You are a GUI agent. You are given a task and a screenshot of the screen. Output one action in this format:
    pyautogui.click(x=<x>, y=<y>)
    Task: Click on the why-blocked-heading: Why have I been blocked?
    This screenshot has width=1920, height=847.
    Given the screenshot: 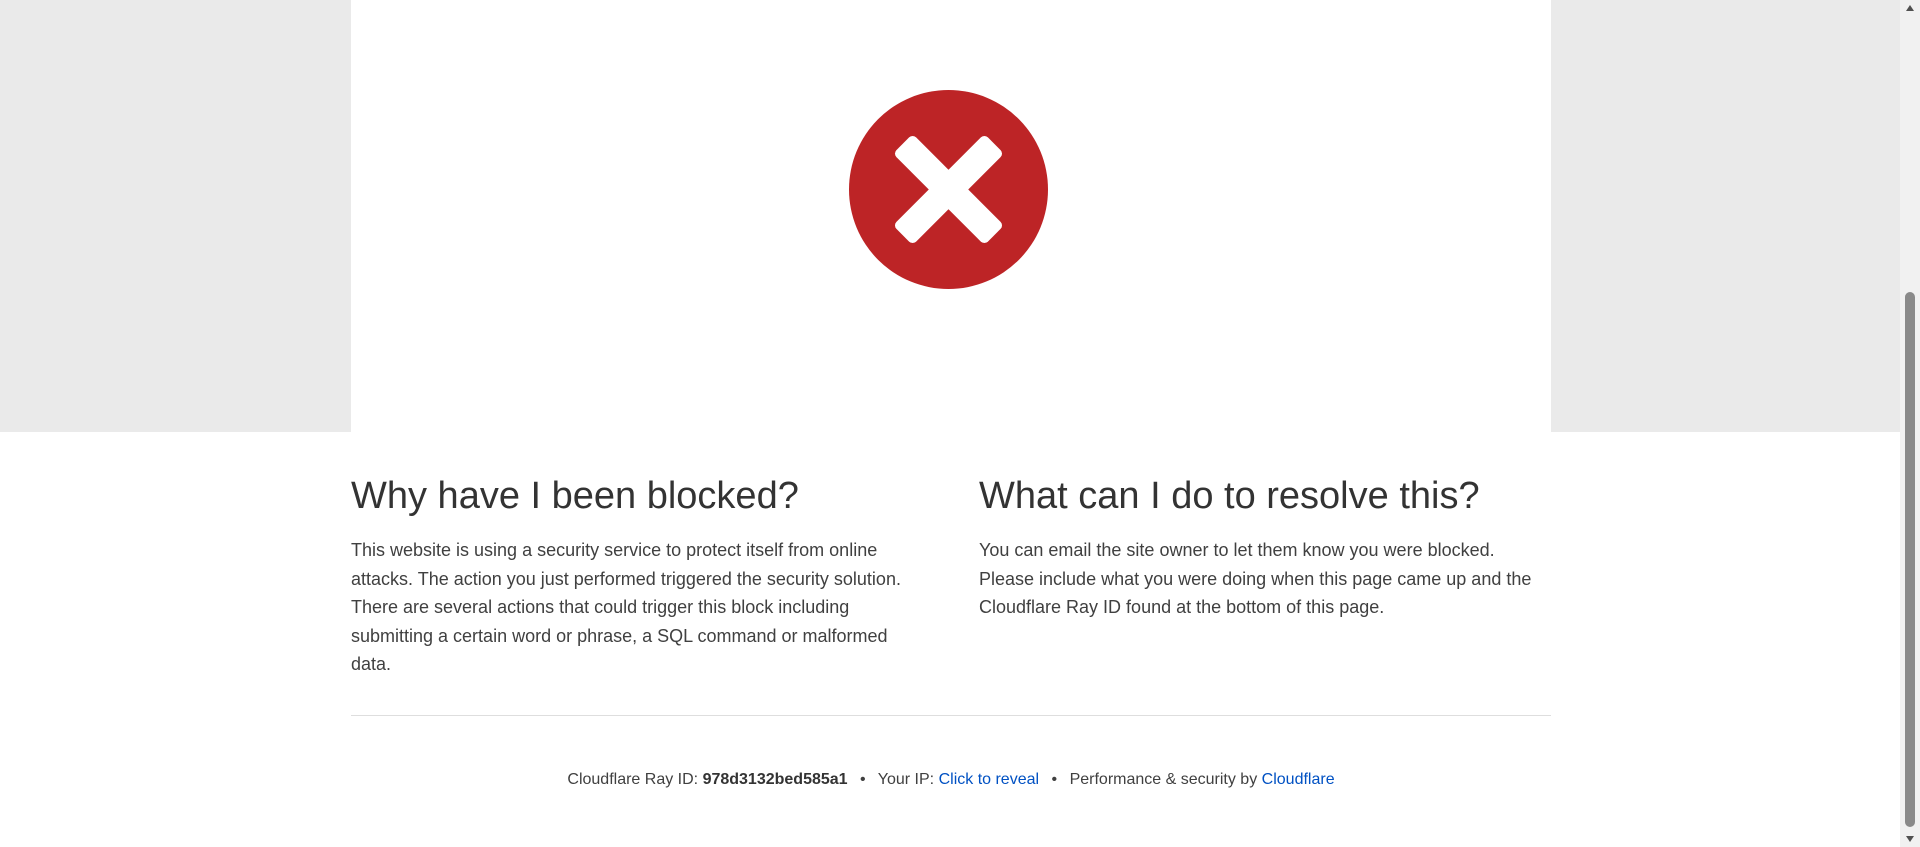 What is the action you would take?
    pyautogui.click(x=575, y=496)
    